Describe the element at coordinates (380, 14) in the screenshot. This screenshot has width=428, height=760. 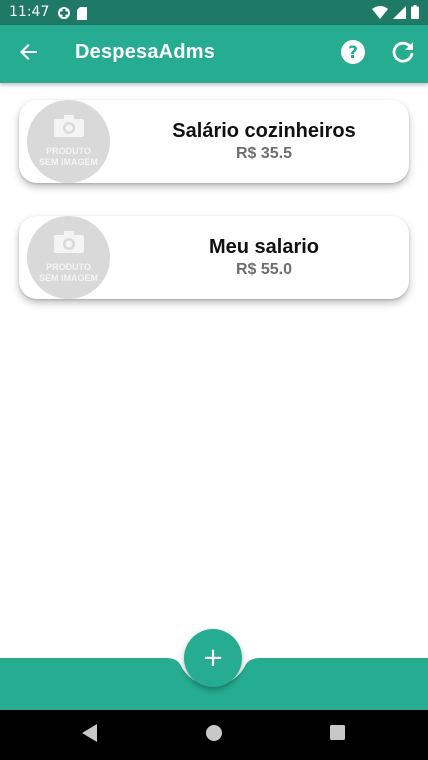
I see `wifi-icon` at that location.